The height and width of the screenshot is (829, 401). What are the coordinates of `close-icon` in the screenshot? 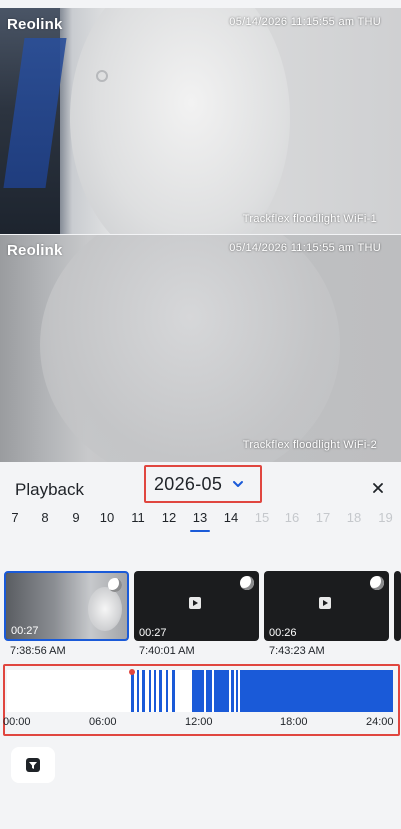 It's located at (378, 488).